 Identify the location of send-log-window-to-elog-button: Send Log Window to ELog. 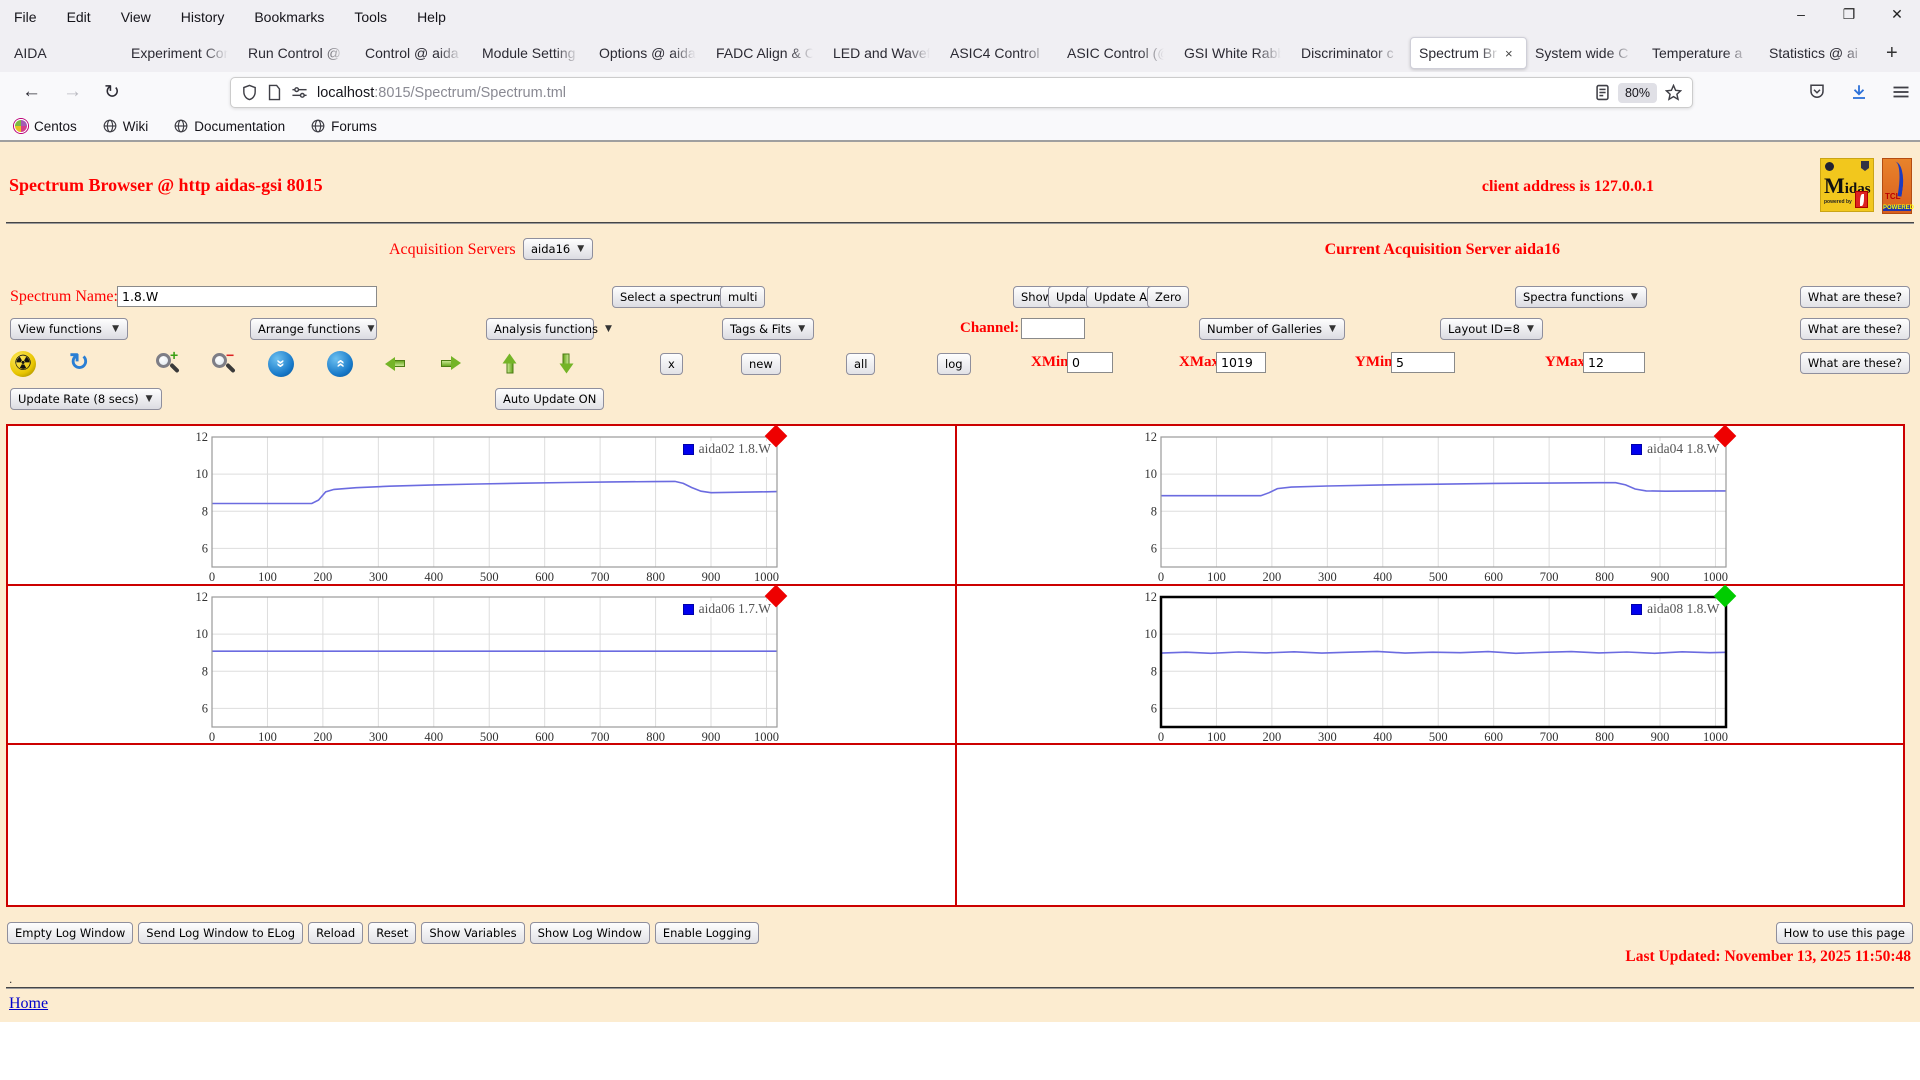
(221, 933).